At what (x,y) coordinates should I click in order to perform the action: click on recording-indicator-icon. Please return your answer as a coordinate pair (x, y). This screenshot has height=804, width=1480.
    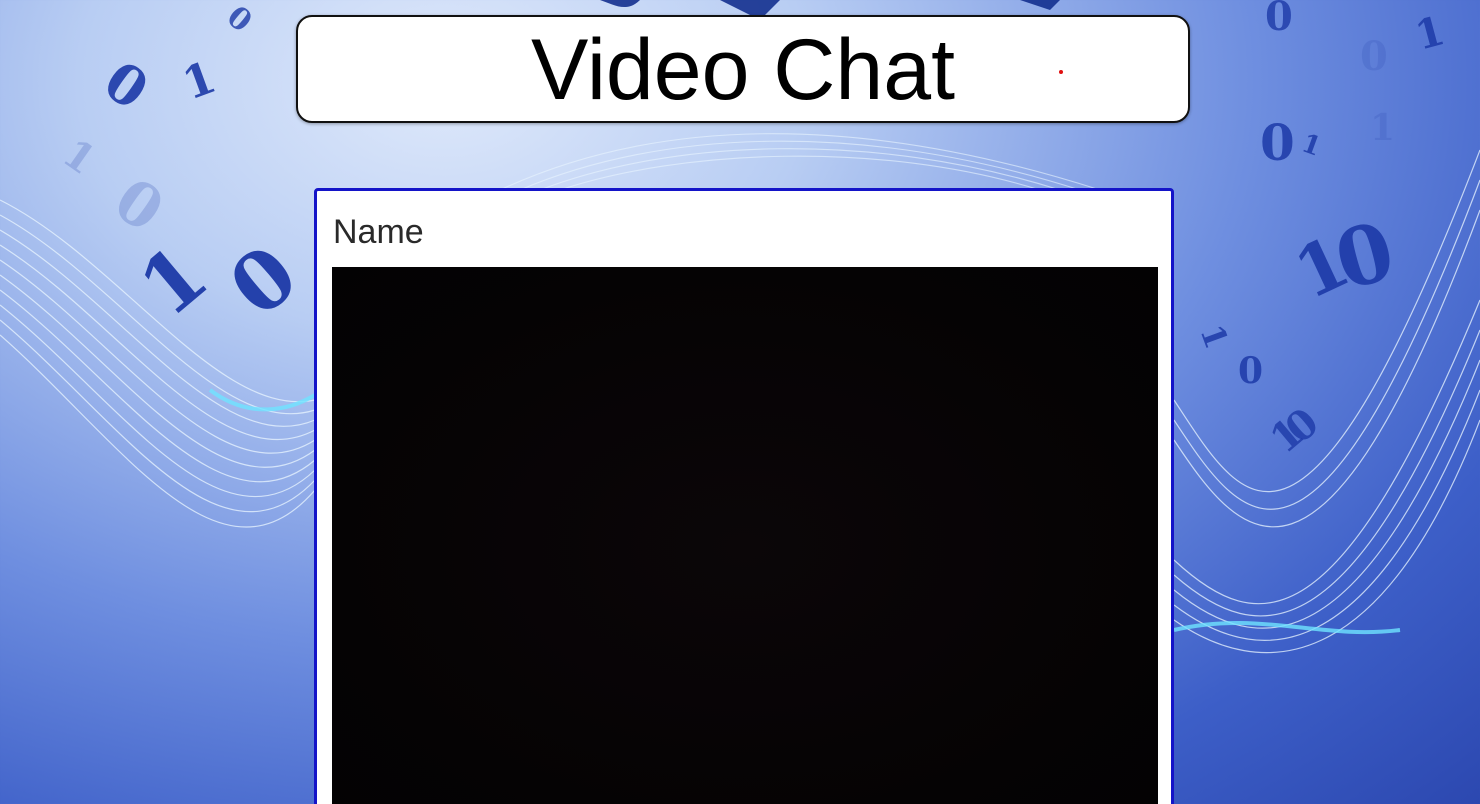
    Looking at the image, I should click on (1061, 72).